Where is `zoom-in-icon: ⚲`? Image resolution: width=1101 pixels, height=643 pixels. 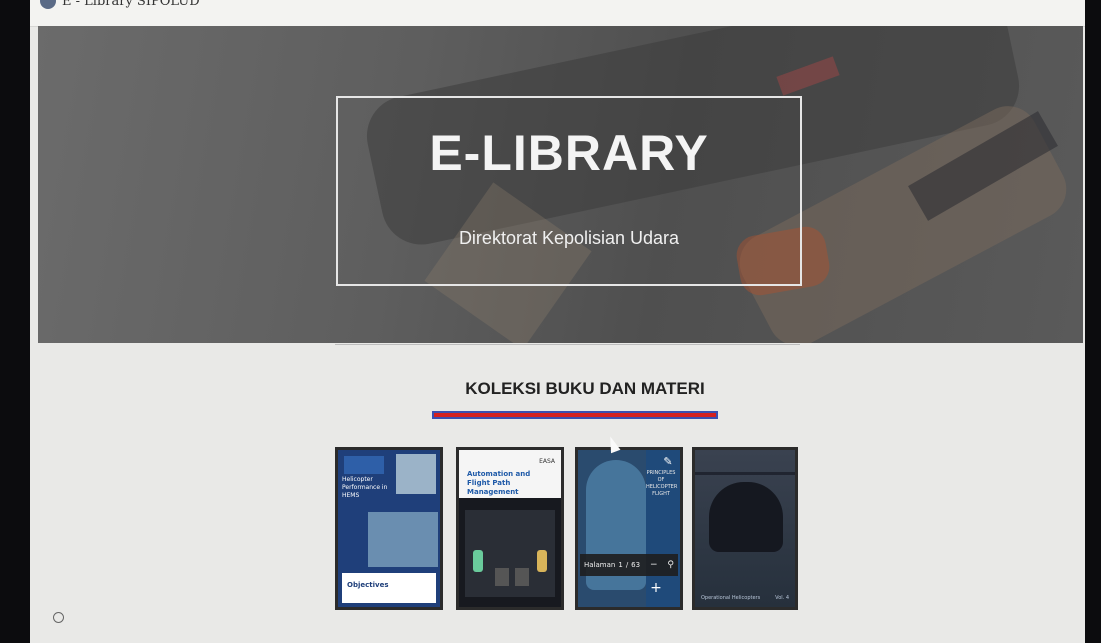 zoom-in-icon: ⚲ is located at coordinates (670, 565).